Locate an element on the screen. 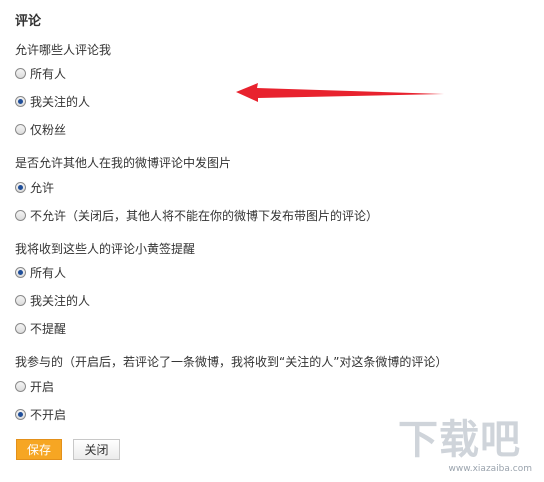  watermark-logo: 下载吧 www.xiazaiba.com is located at coordinates (468, 447).